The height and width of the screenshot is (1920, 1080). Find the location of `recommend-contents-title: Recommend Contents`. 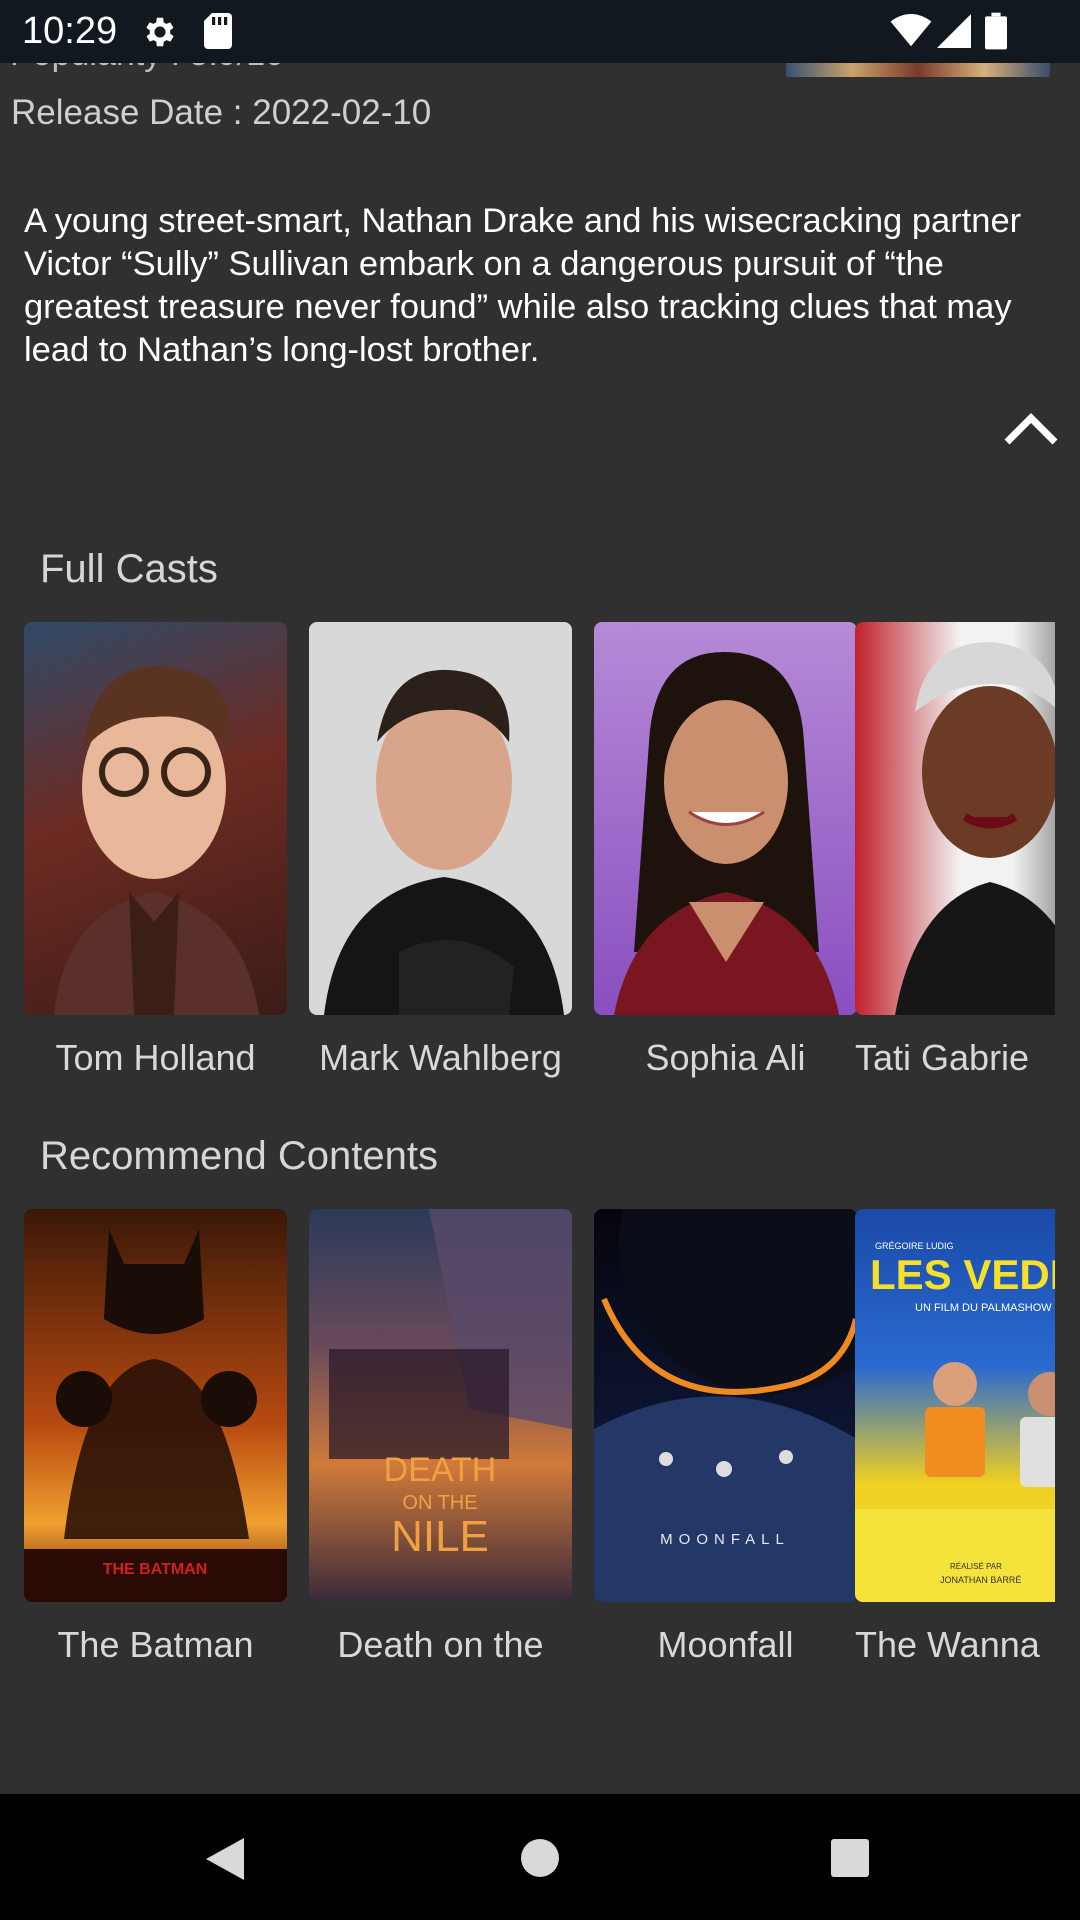

recommend-contents-title: Recommend Contents is located at coordinates (239, 1156).